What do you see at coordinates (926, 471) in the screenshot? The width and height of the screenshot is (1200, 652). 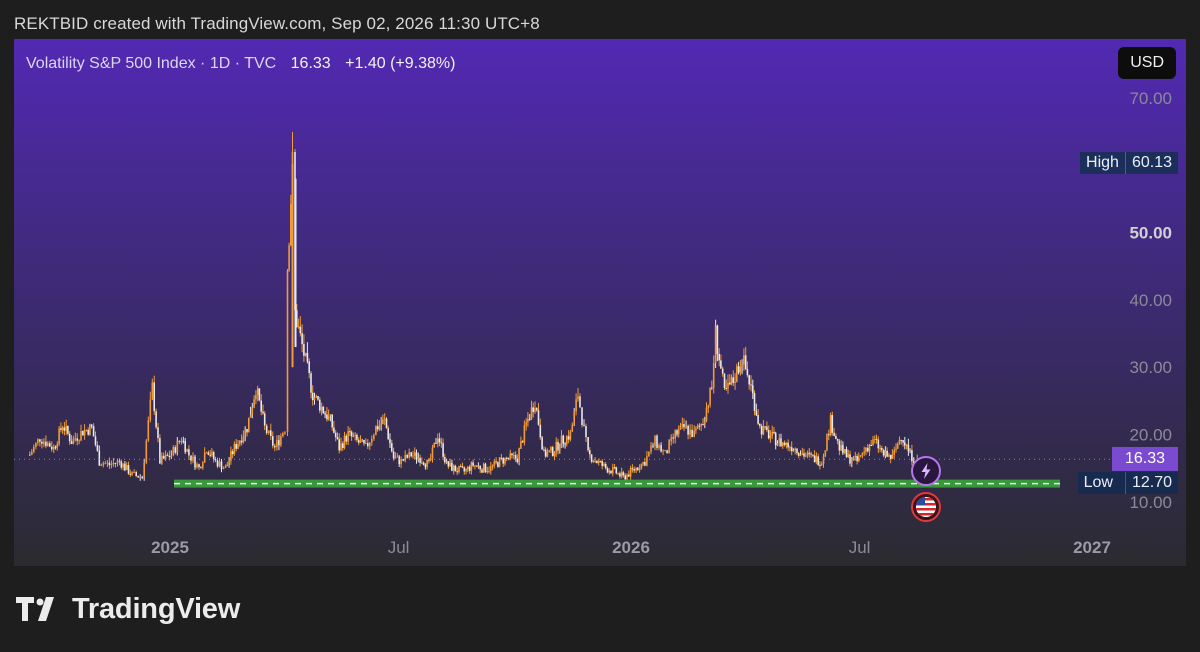 I see `lightning-icon` at bounding box center [926, 471].